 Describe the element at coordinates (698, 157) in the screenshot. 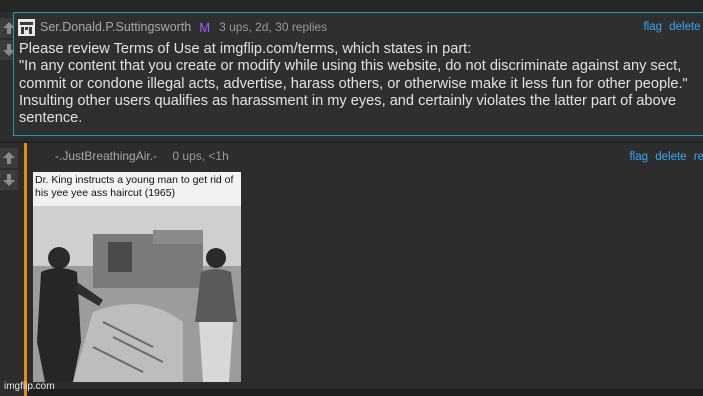

I see `reply-link: re` at that location.